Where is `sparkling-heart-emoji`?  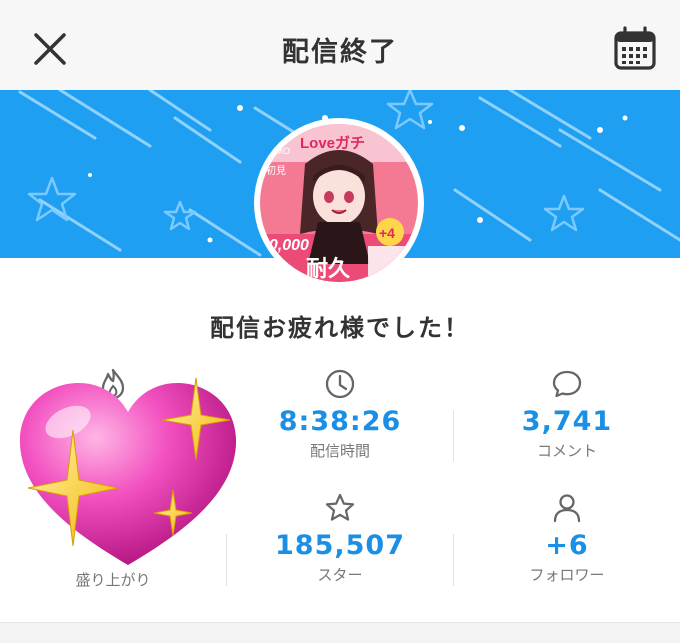
sparkling-heart-emoji is located at coordinates (128, 471).